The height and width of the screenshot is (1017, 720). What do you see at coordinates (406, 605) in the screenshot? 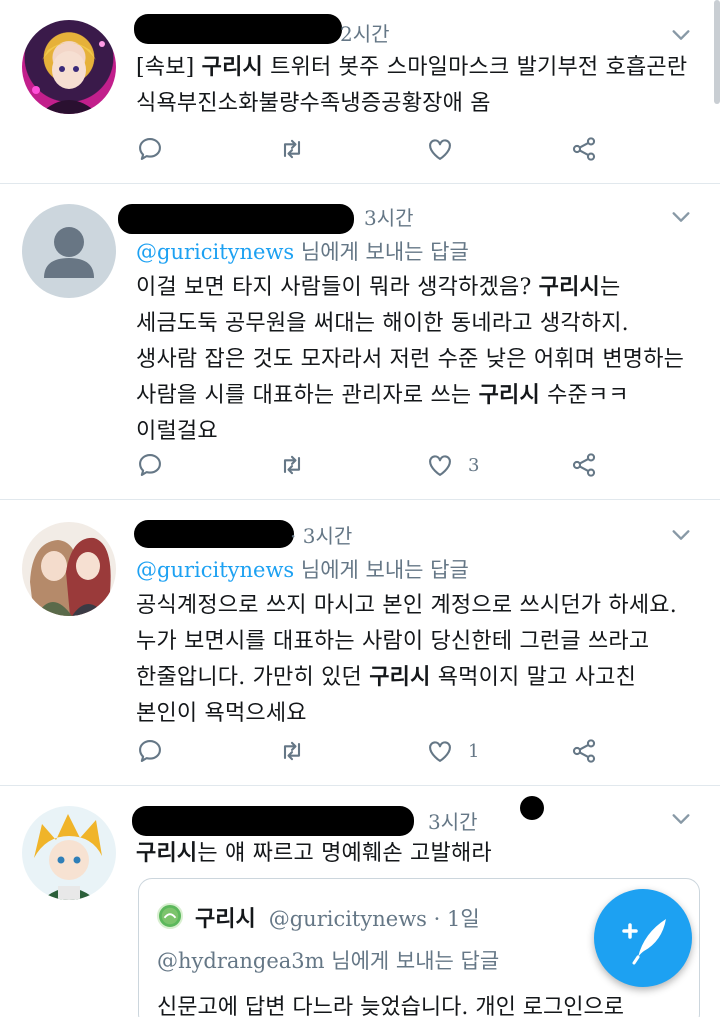
I see `text-segment: 공식계정으로 쓰지 마시고 본인 계정으로 쓰시던가 하세요.` at bounding box center [406, 605].